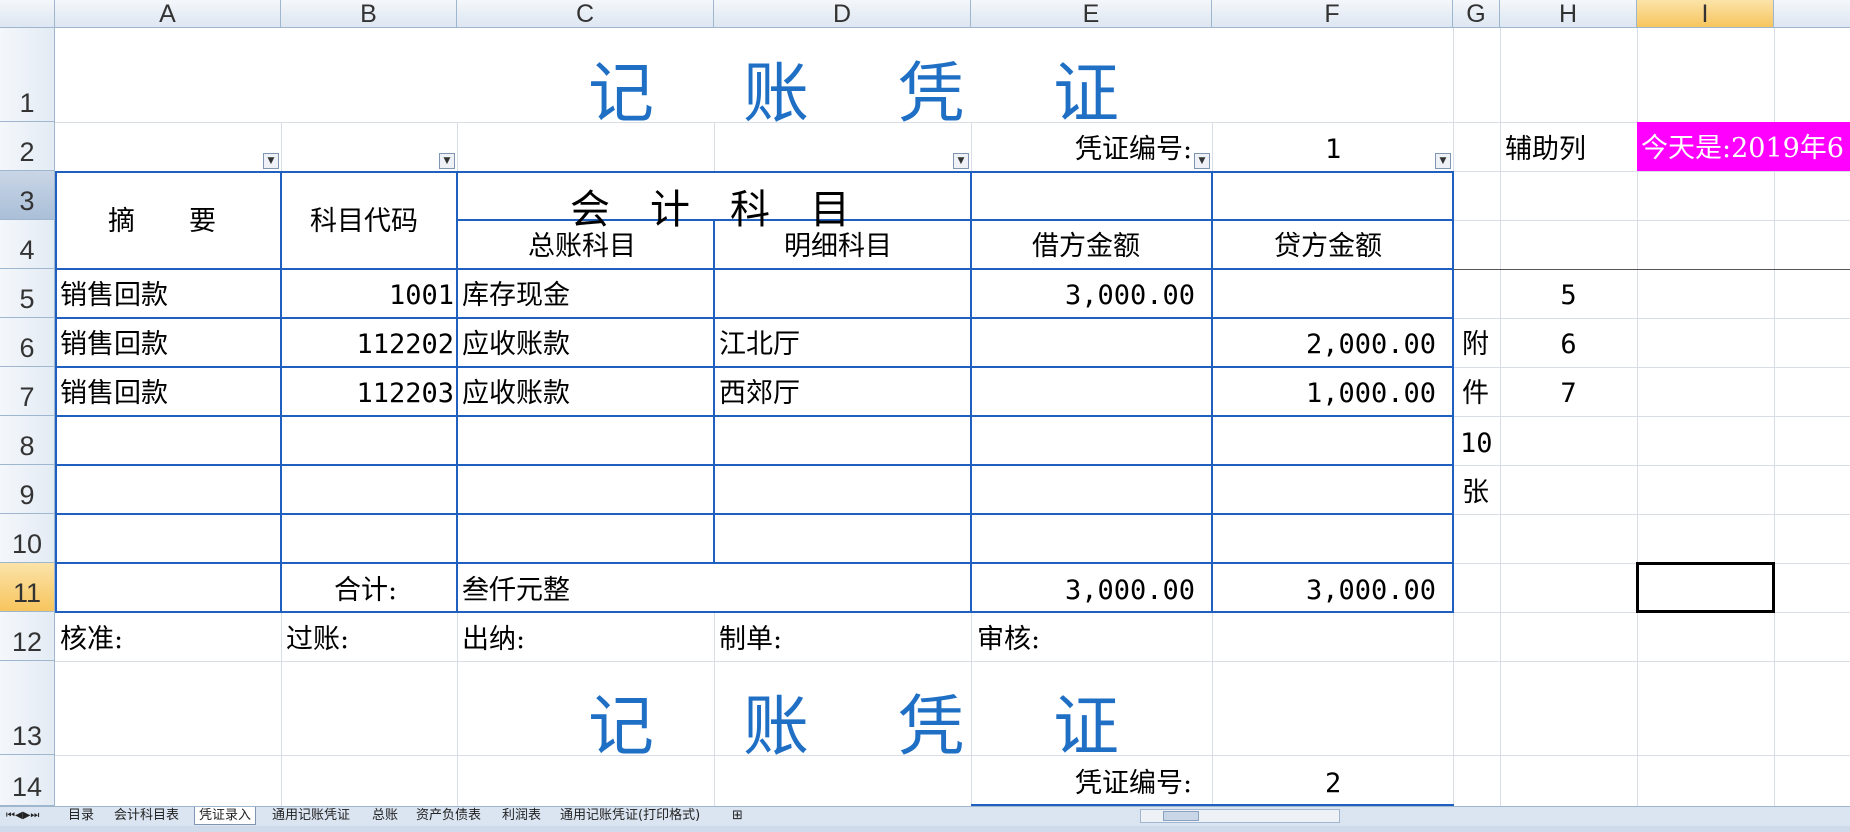 The image size is (1850, 832). I want to click on filter-dropdown-e: ▼, so click(1202, 161).